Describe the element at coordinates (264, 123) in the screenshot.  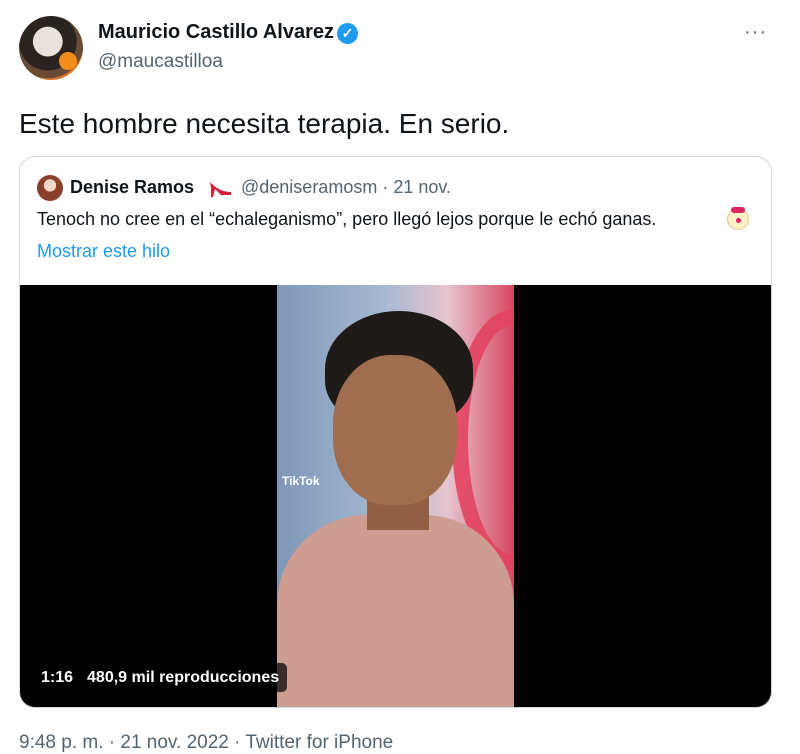
I see `tweet-text: Este hombre necesita terapia. En serio.` at that location.